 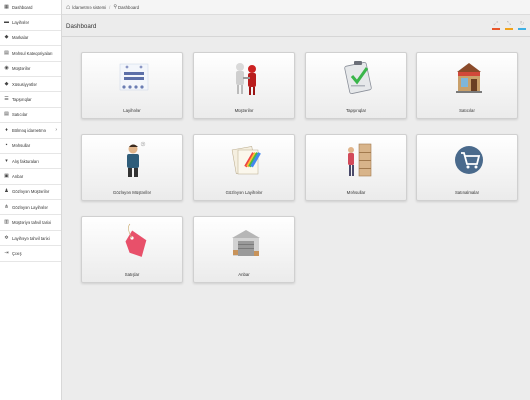 I want to click on sidebar-item-anbar: ▣ Anbar, so click(x=30, y=177).